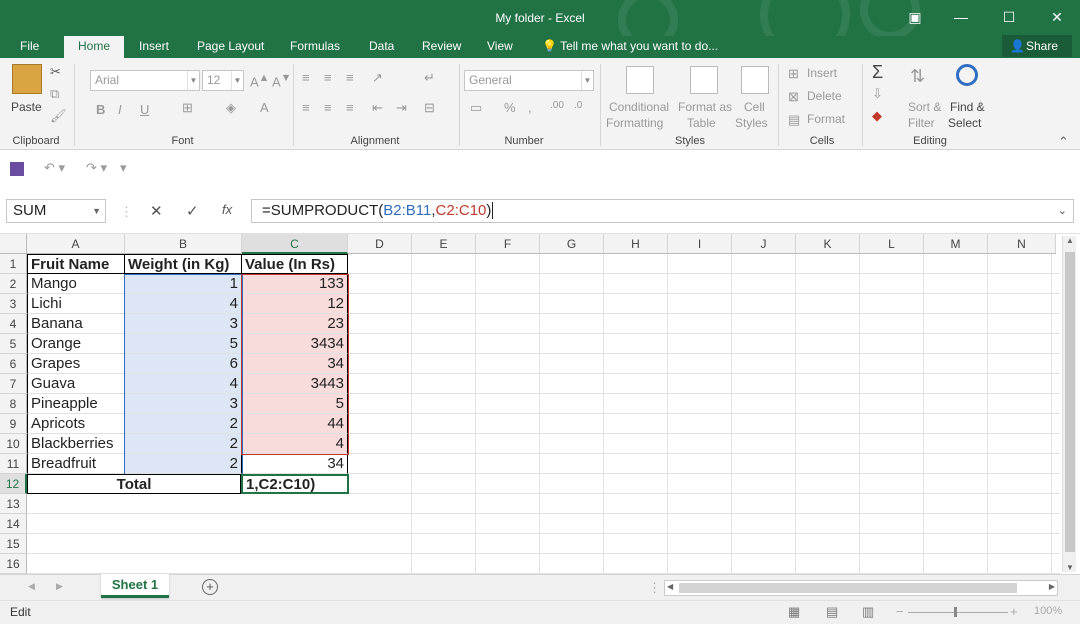  What do you see at coordinates (154, 47) in the screenshot?
I see `tab-insert: Insert` at bounding box center [154, 47].